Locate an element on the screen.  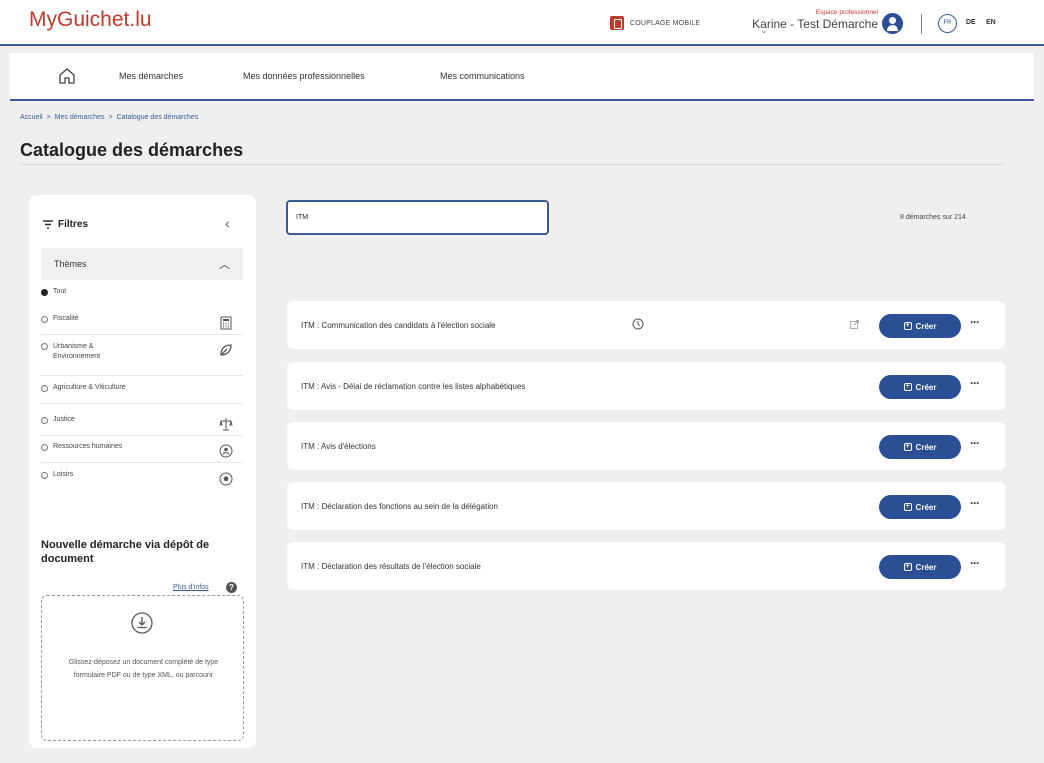
theme-option-agriculture: Agriculture & Viticulture is located at coordinates (142, 394).